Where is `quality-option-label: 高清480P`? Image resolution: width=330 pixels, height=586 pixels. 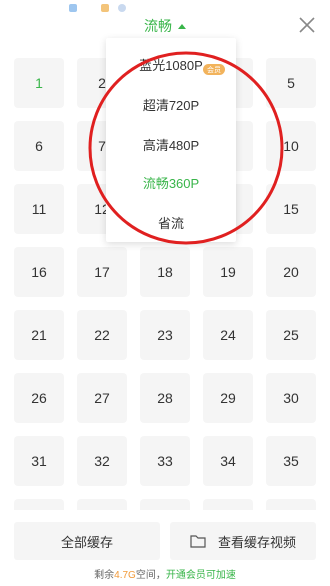 quality-option-label: 高清480P is located at coordinates (171, 145).